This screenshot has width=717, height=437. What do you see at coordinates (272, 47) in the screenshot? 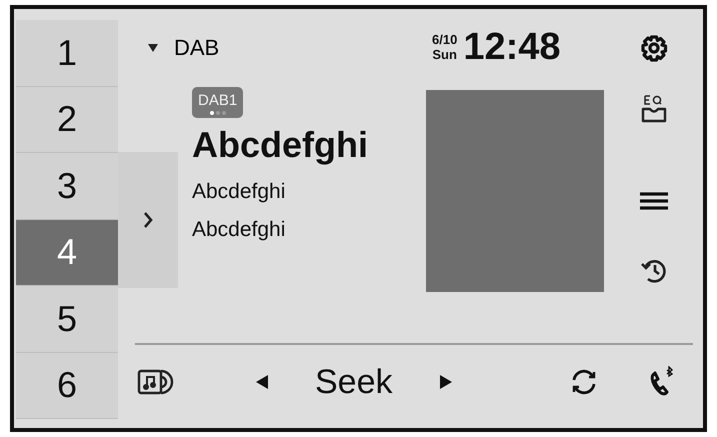
I see `source-dropdown: DAB` at bounding box center [272, 47].